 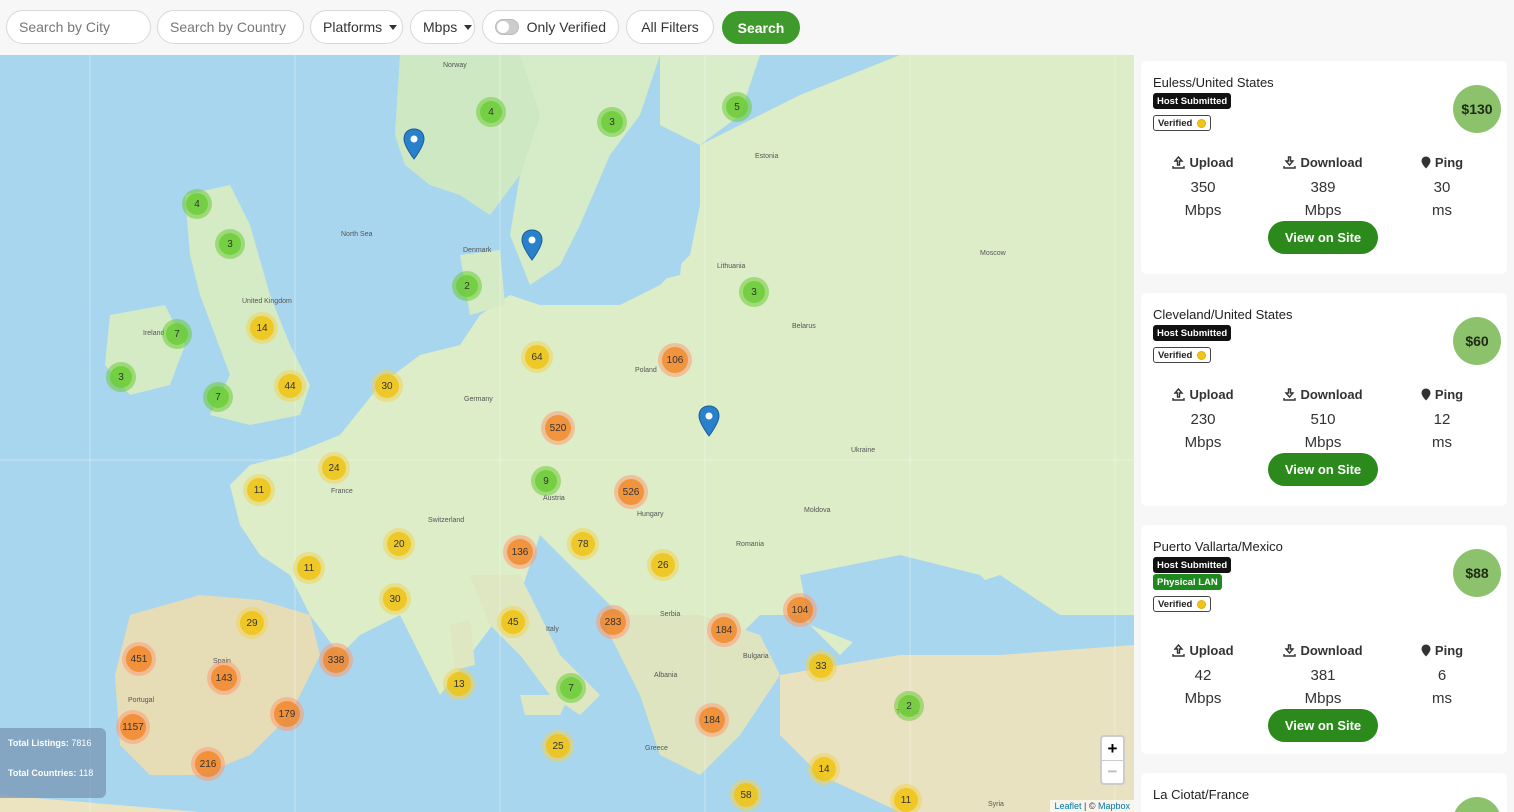 I want to click on city-search-field, so click(x=78, y=27).